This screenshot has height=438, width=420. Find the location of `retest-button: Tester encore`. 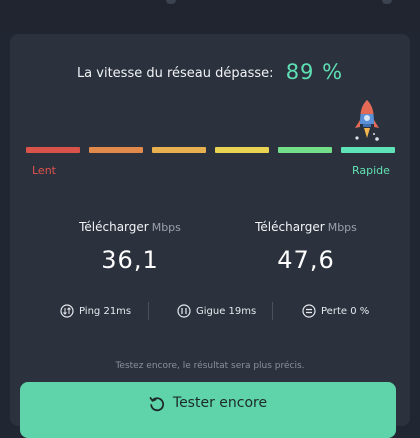

retest-button: Tester encore is located at coordinates (208, 410).